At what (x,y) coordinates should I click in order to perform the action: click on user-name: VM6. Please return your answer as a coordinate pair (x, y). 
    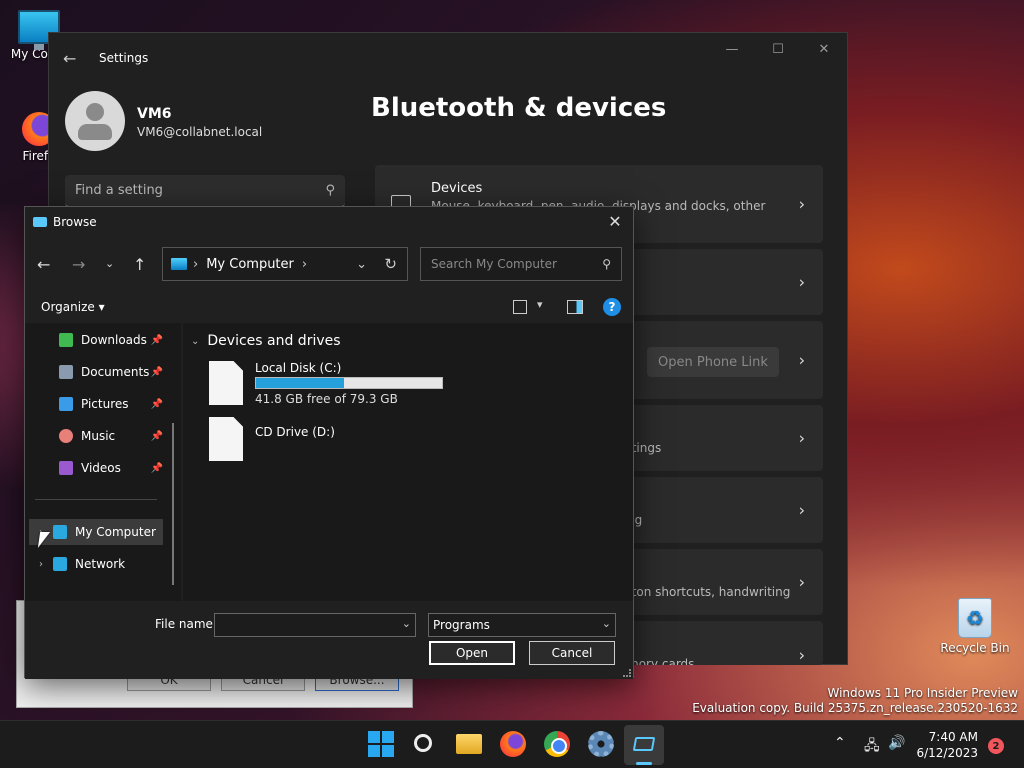
    Looking at the image, I should click on (154, 114).